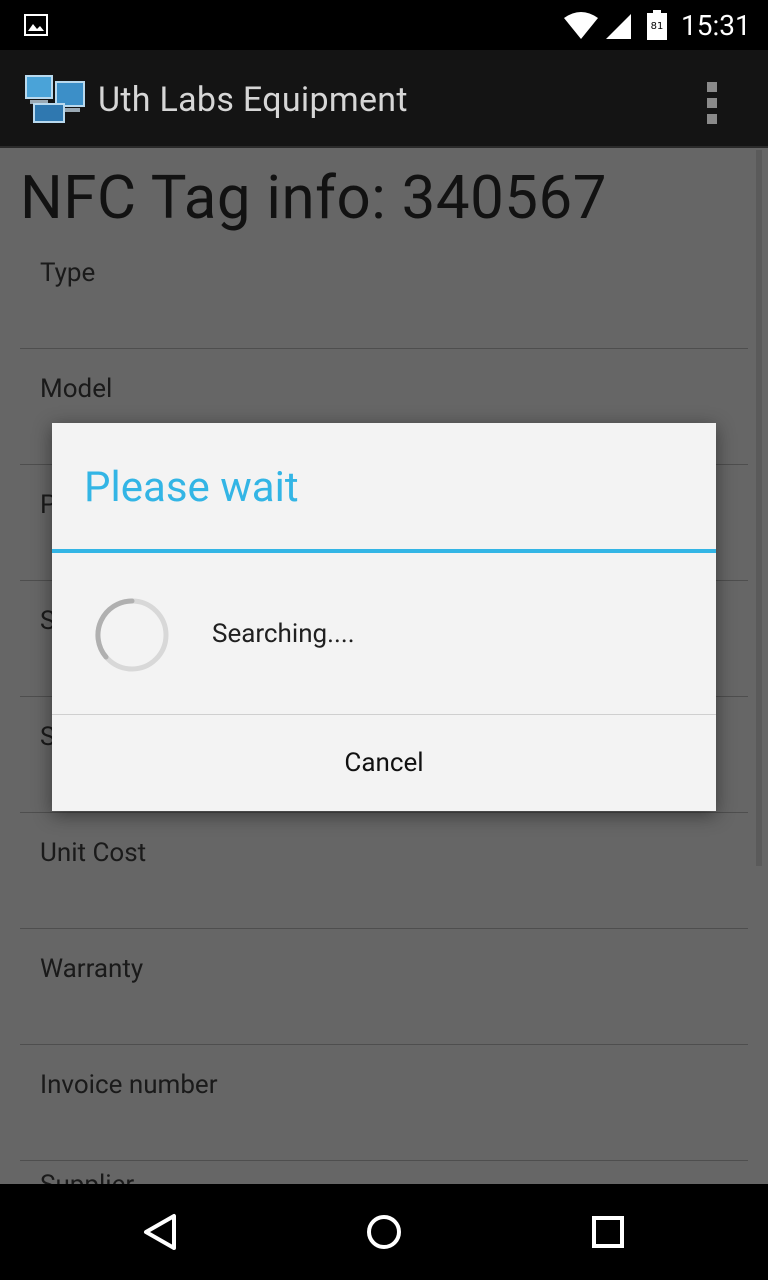 This screenshot has height=1280, width=768. I want to click on back-icon, so click(160, 1232).